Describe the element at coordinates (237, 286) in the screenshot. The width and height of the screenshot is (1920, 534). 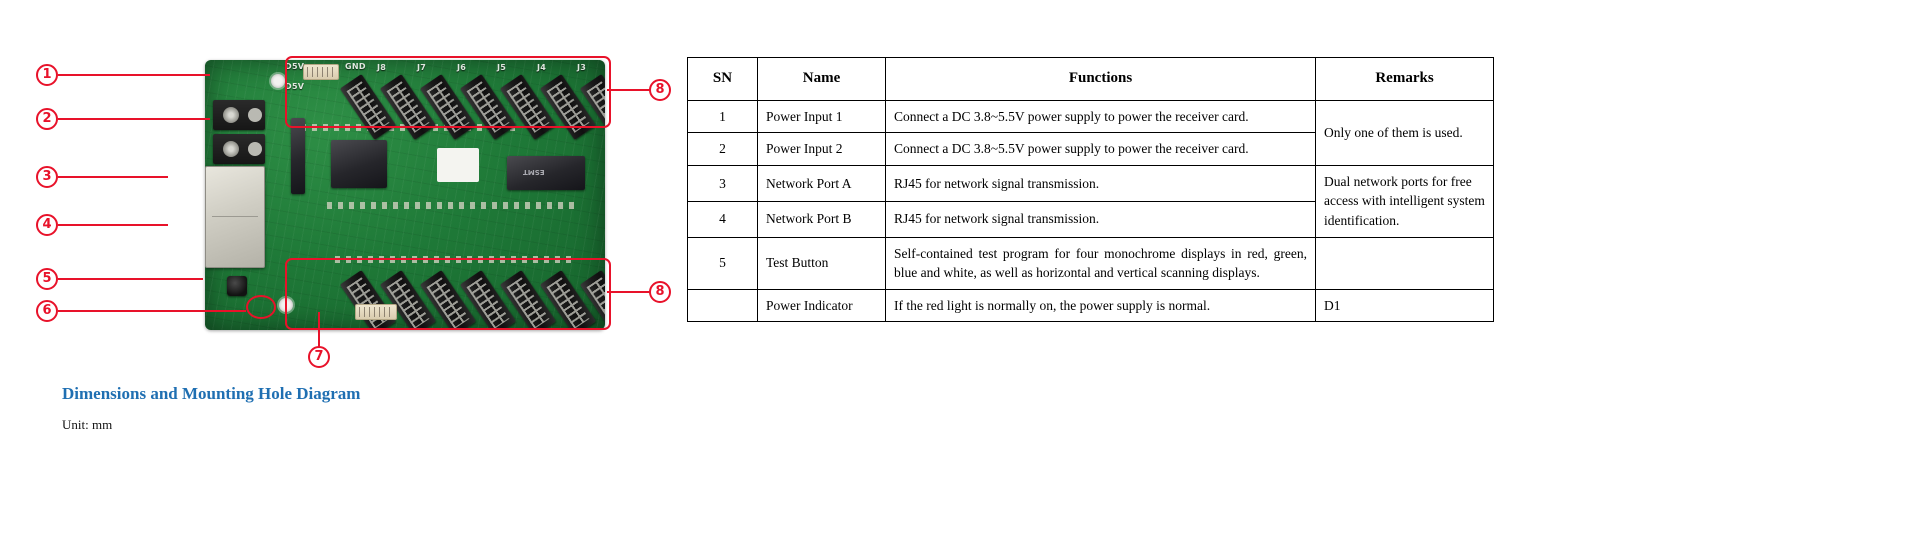
I see `test-button-component` at that location.